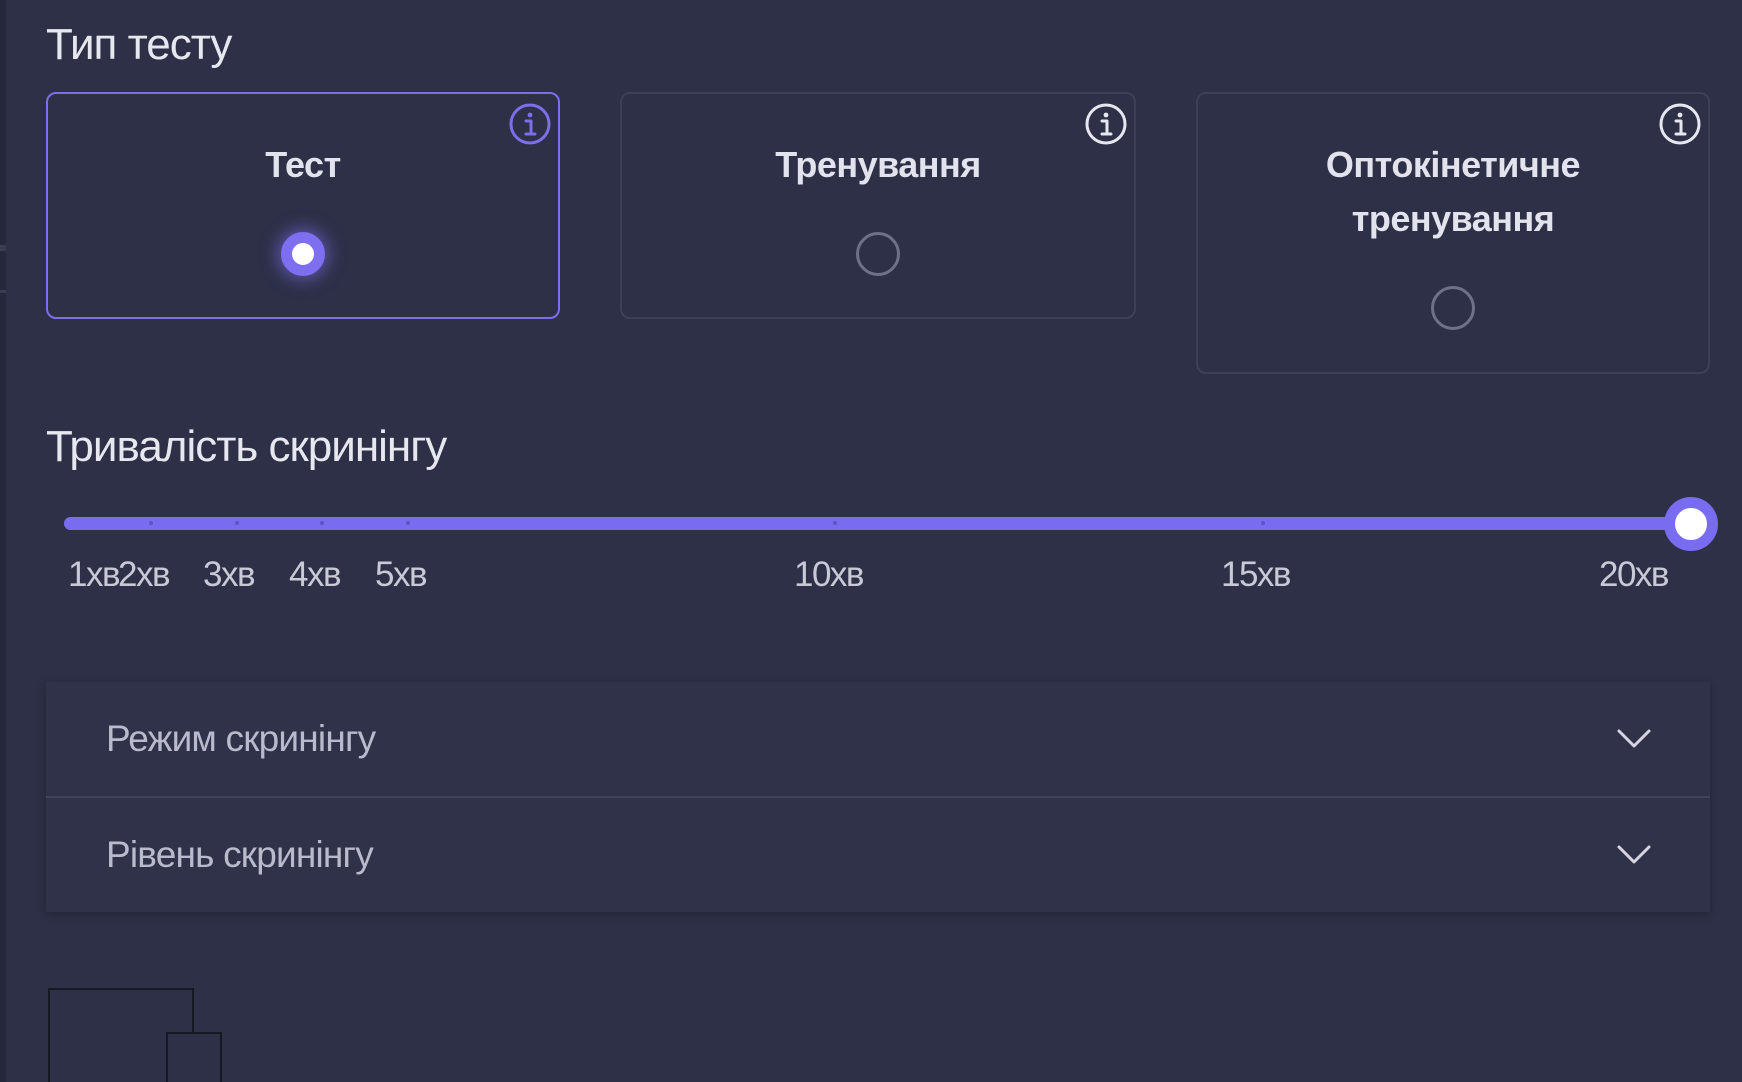 Image resolution: width=1742 pixels, height=1082 pixels. What do you see at coordinates (246, 446) in the screenshot?
I see `duration-title: Тривалість скринінгу` at bounding box center [246, 446].